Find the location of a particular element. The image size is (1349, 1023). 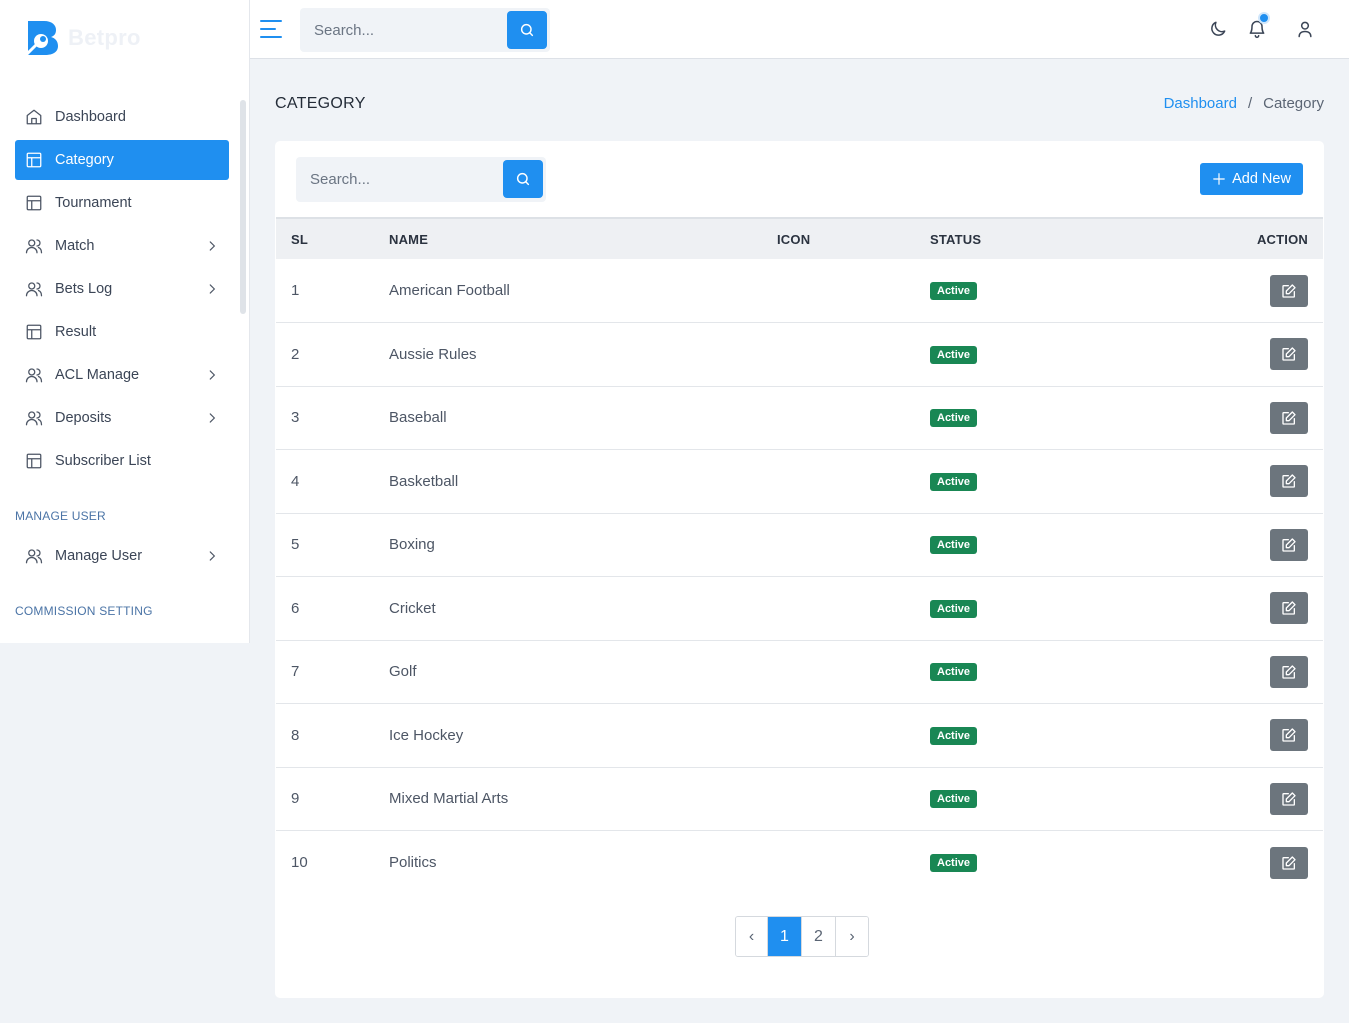

section-title-manage-user: MANAGE USER is located at coordinates (60, 516).